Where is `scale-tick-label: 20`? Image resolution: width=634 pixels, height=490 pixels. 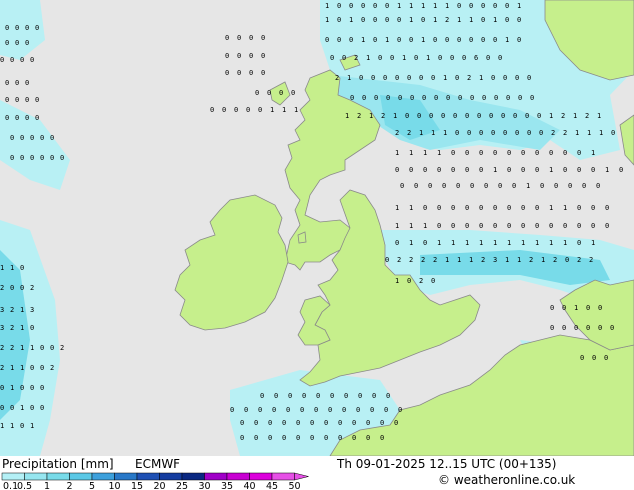 scale-tick-label: 20 is located at coordinates (159, 485).